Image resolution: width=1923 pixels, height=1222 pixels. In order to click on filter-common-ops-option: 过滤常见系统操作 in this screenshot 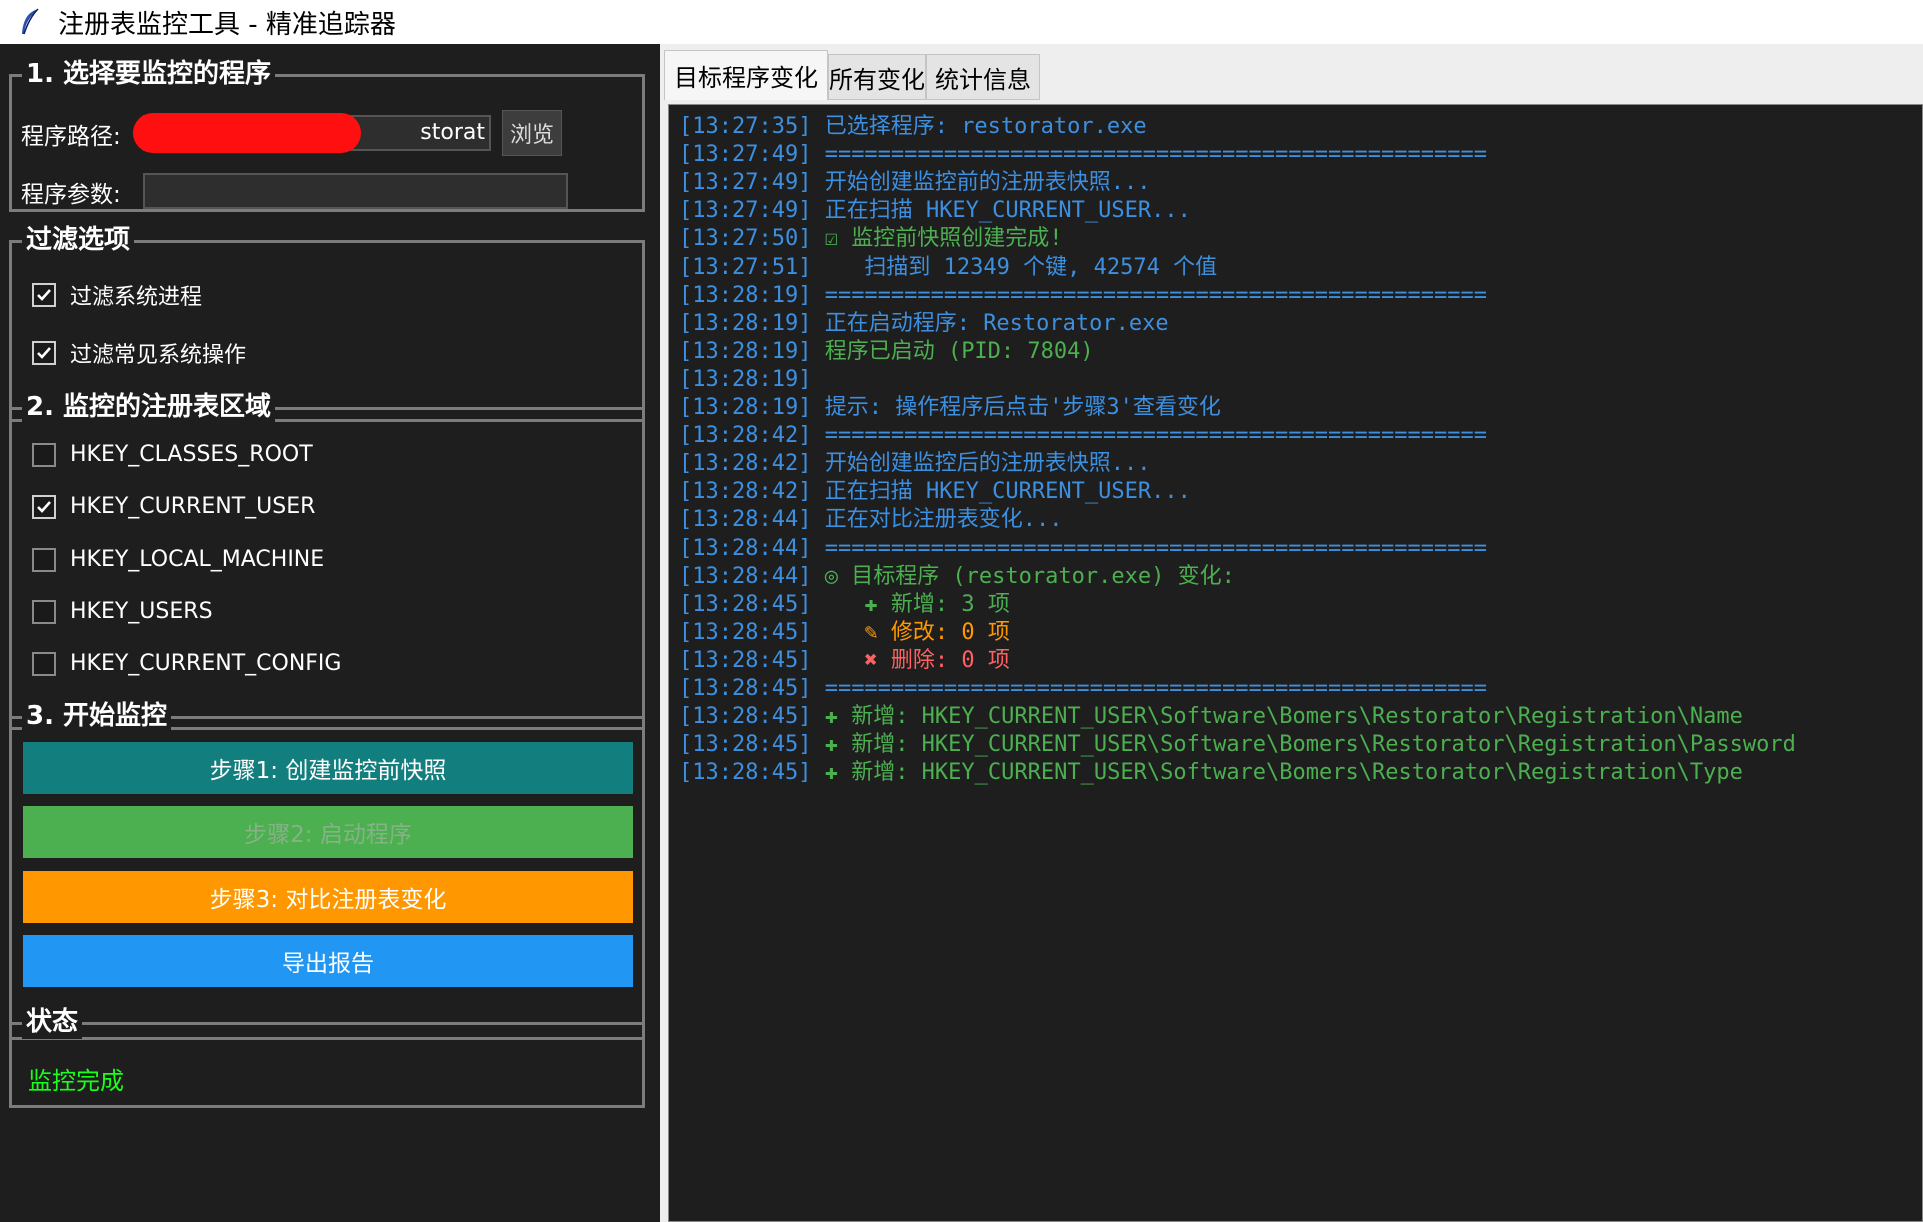, I will do `click(139, 353)`.